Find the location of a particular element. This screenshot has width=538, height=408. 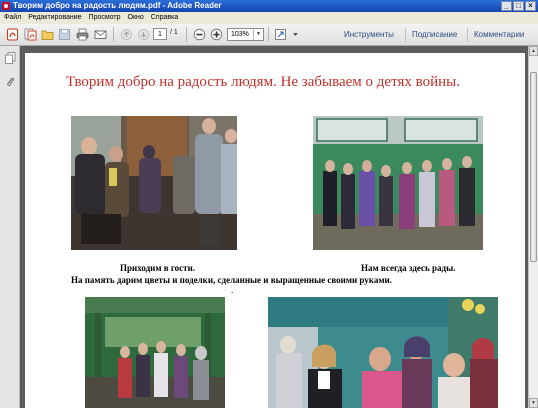

attachments-icon is located at coordinates (10, 82).